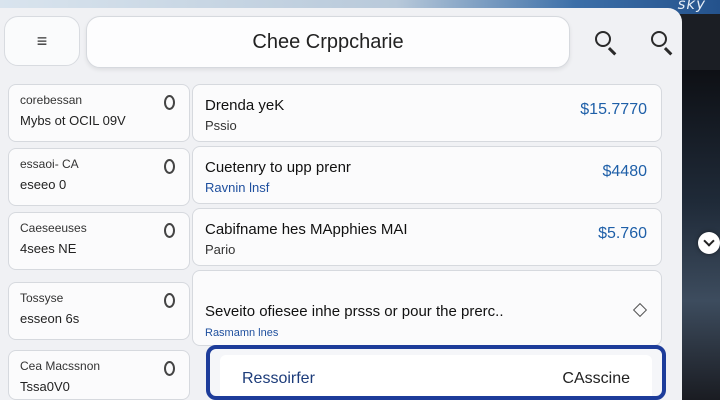 This screenshot has height=400, width=720. Describe the element at coordinates (73, 120) in the screenshot. I see `sidebar-item-value: Mybs ot OCIL 09V` at that location.